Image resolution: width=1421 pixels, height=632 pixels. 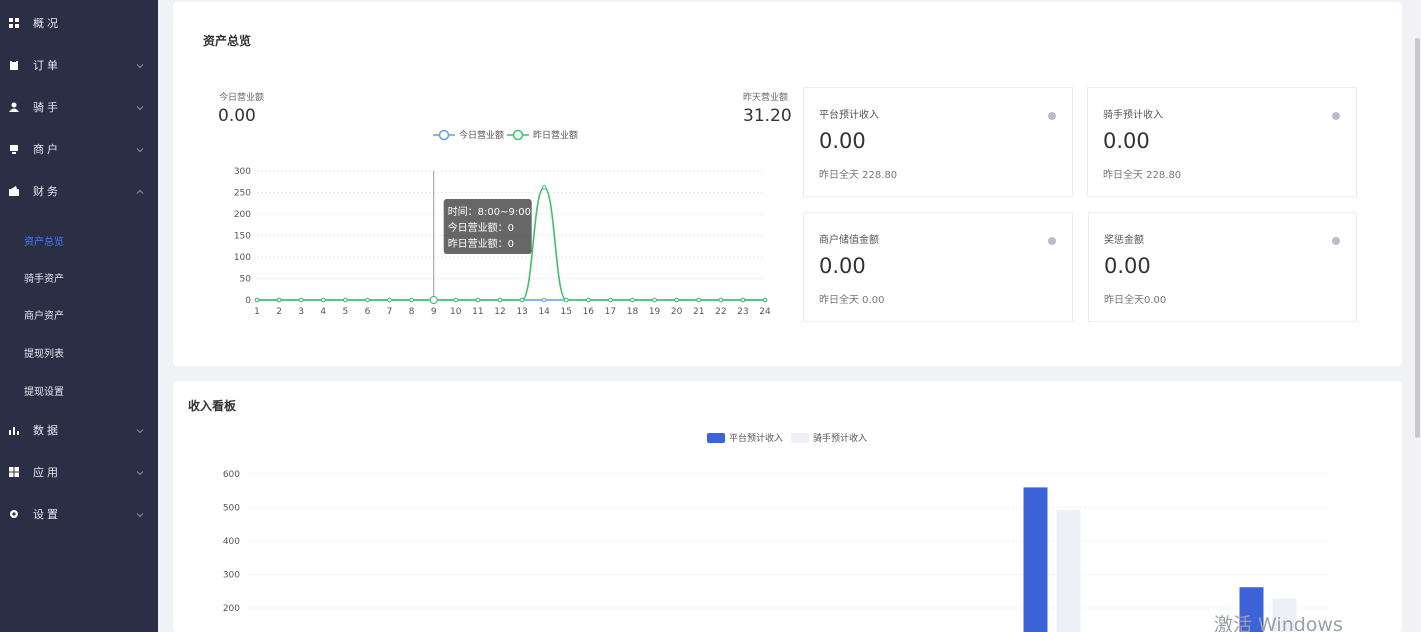 I want to click on legend-label: 今日营业额, so click(x=481, y=135).